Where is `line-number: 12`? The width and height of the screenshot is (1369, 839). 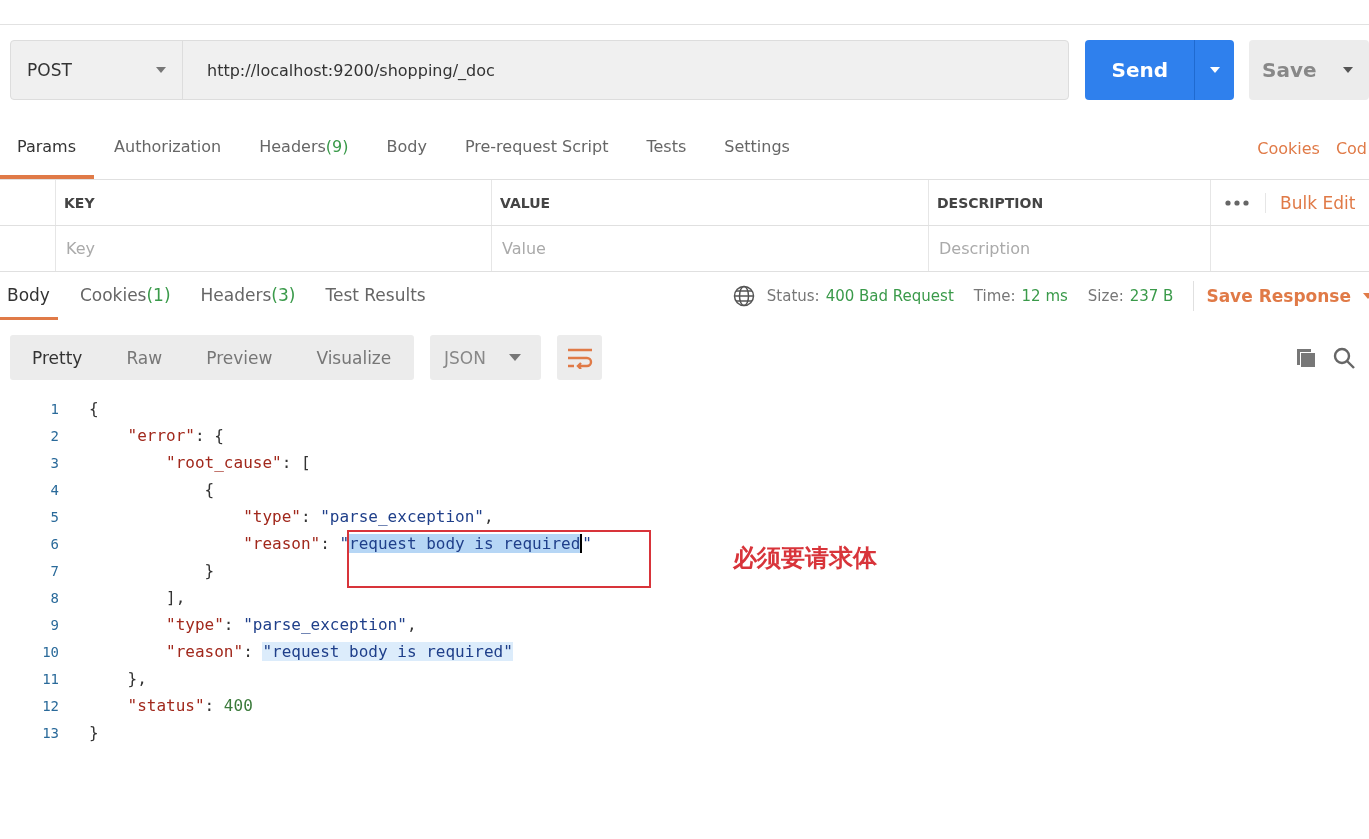
line-number: 12 is located at coordinates (50, 705).